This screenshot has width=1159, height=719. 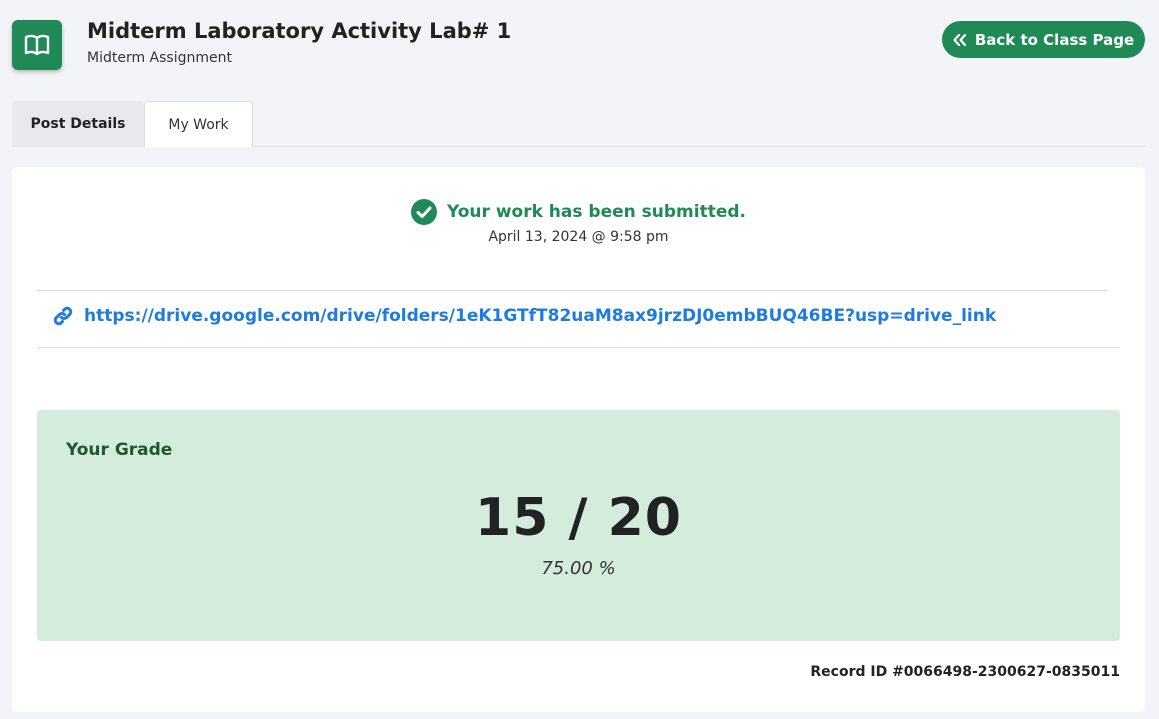 I want to click on submission-status: Your work has been submitted., so click(x=578, y=212).